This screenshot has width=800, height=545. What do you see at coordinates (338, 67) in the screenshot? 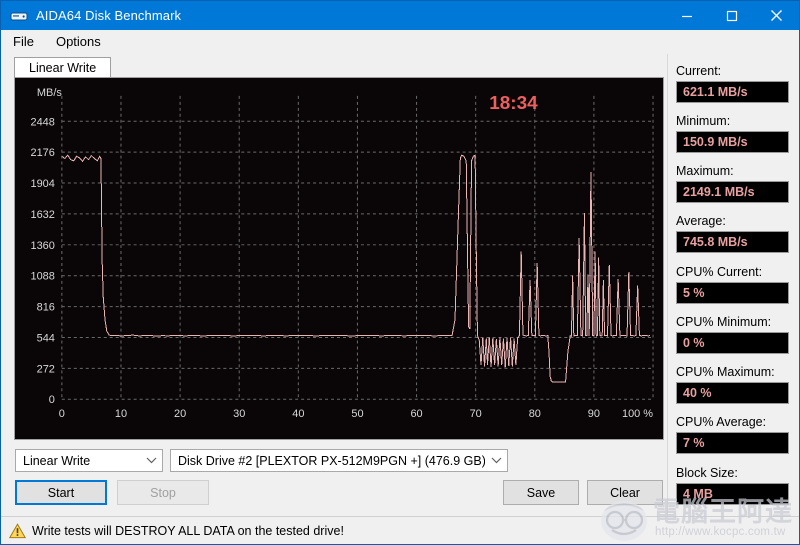
I see `tab-strip: Linear Write` at bounding box center [338, 67].